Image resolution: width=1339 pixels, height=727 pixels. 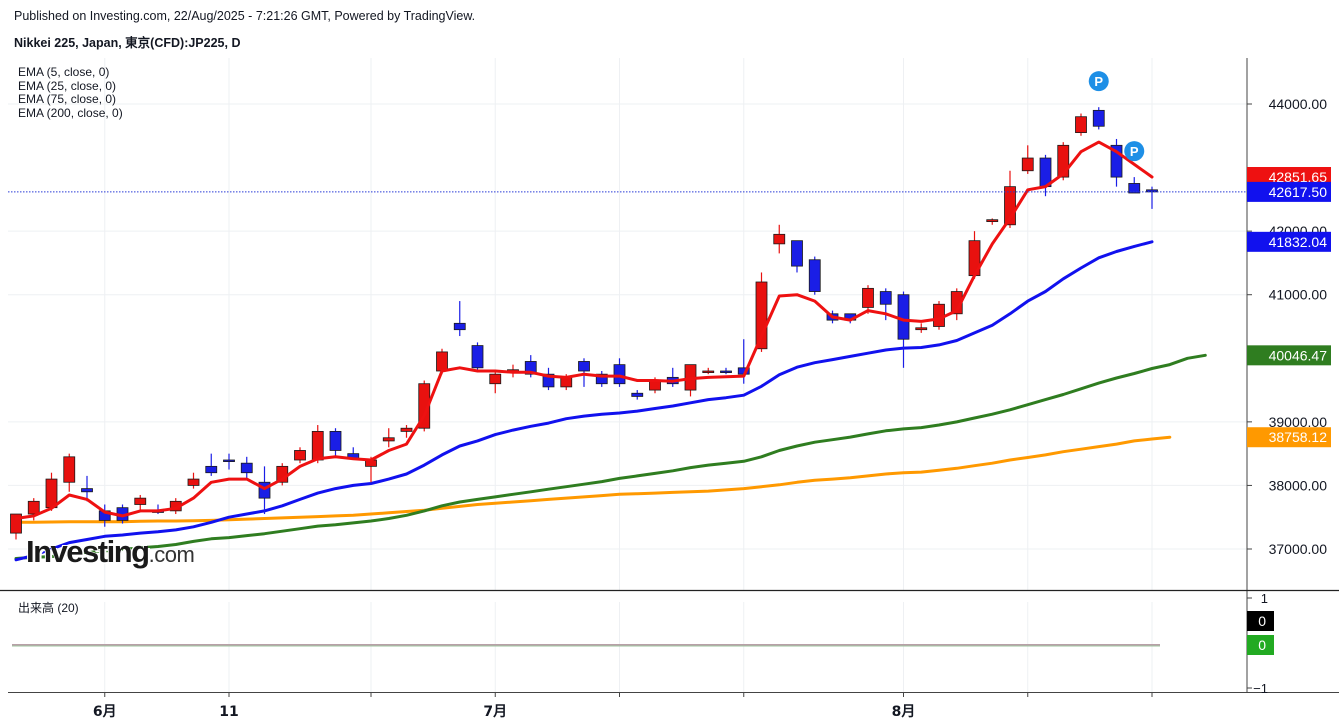 I want to click on legend-ema-75: EMA (75, close, 0), so click(x=67, y=99).